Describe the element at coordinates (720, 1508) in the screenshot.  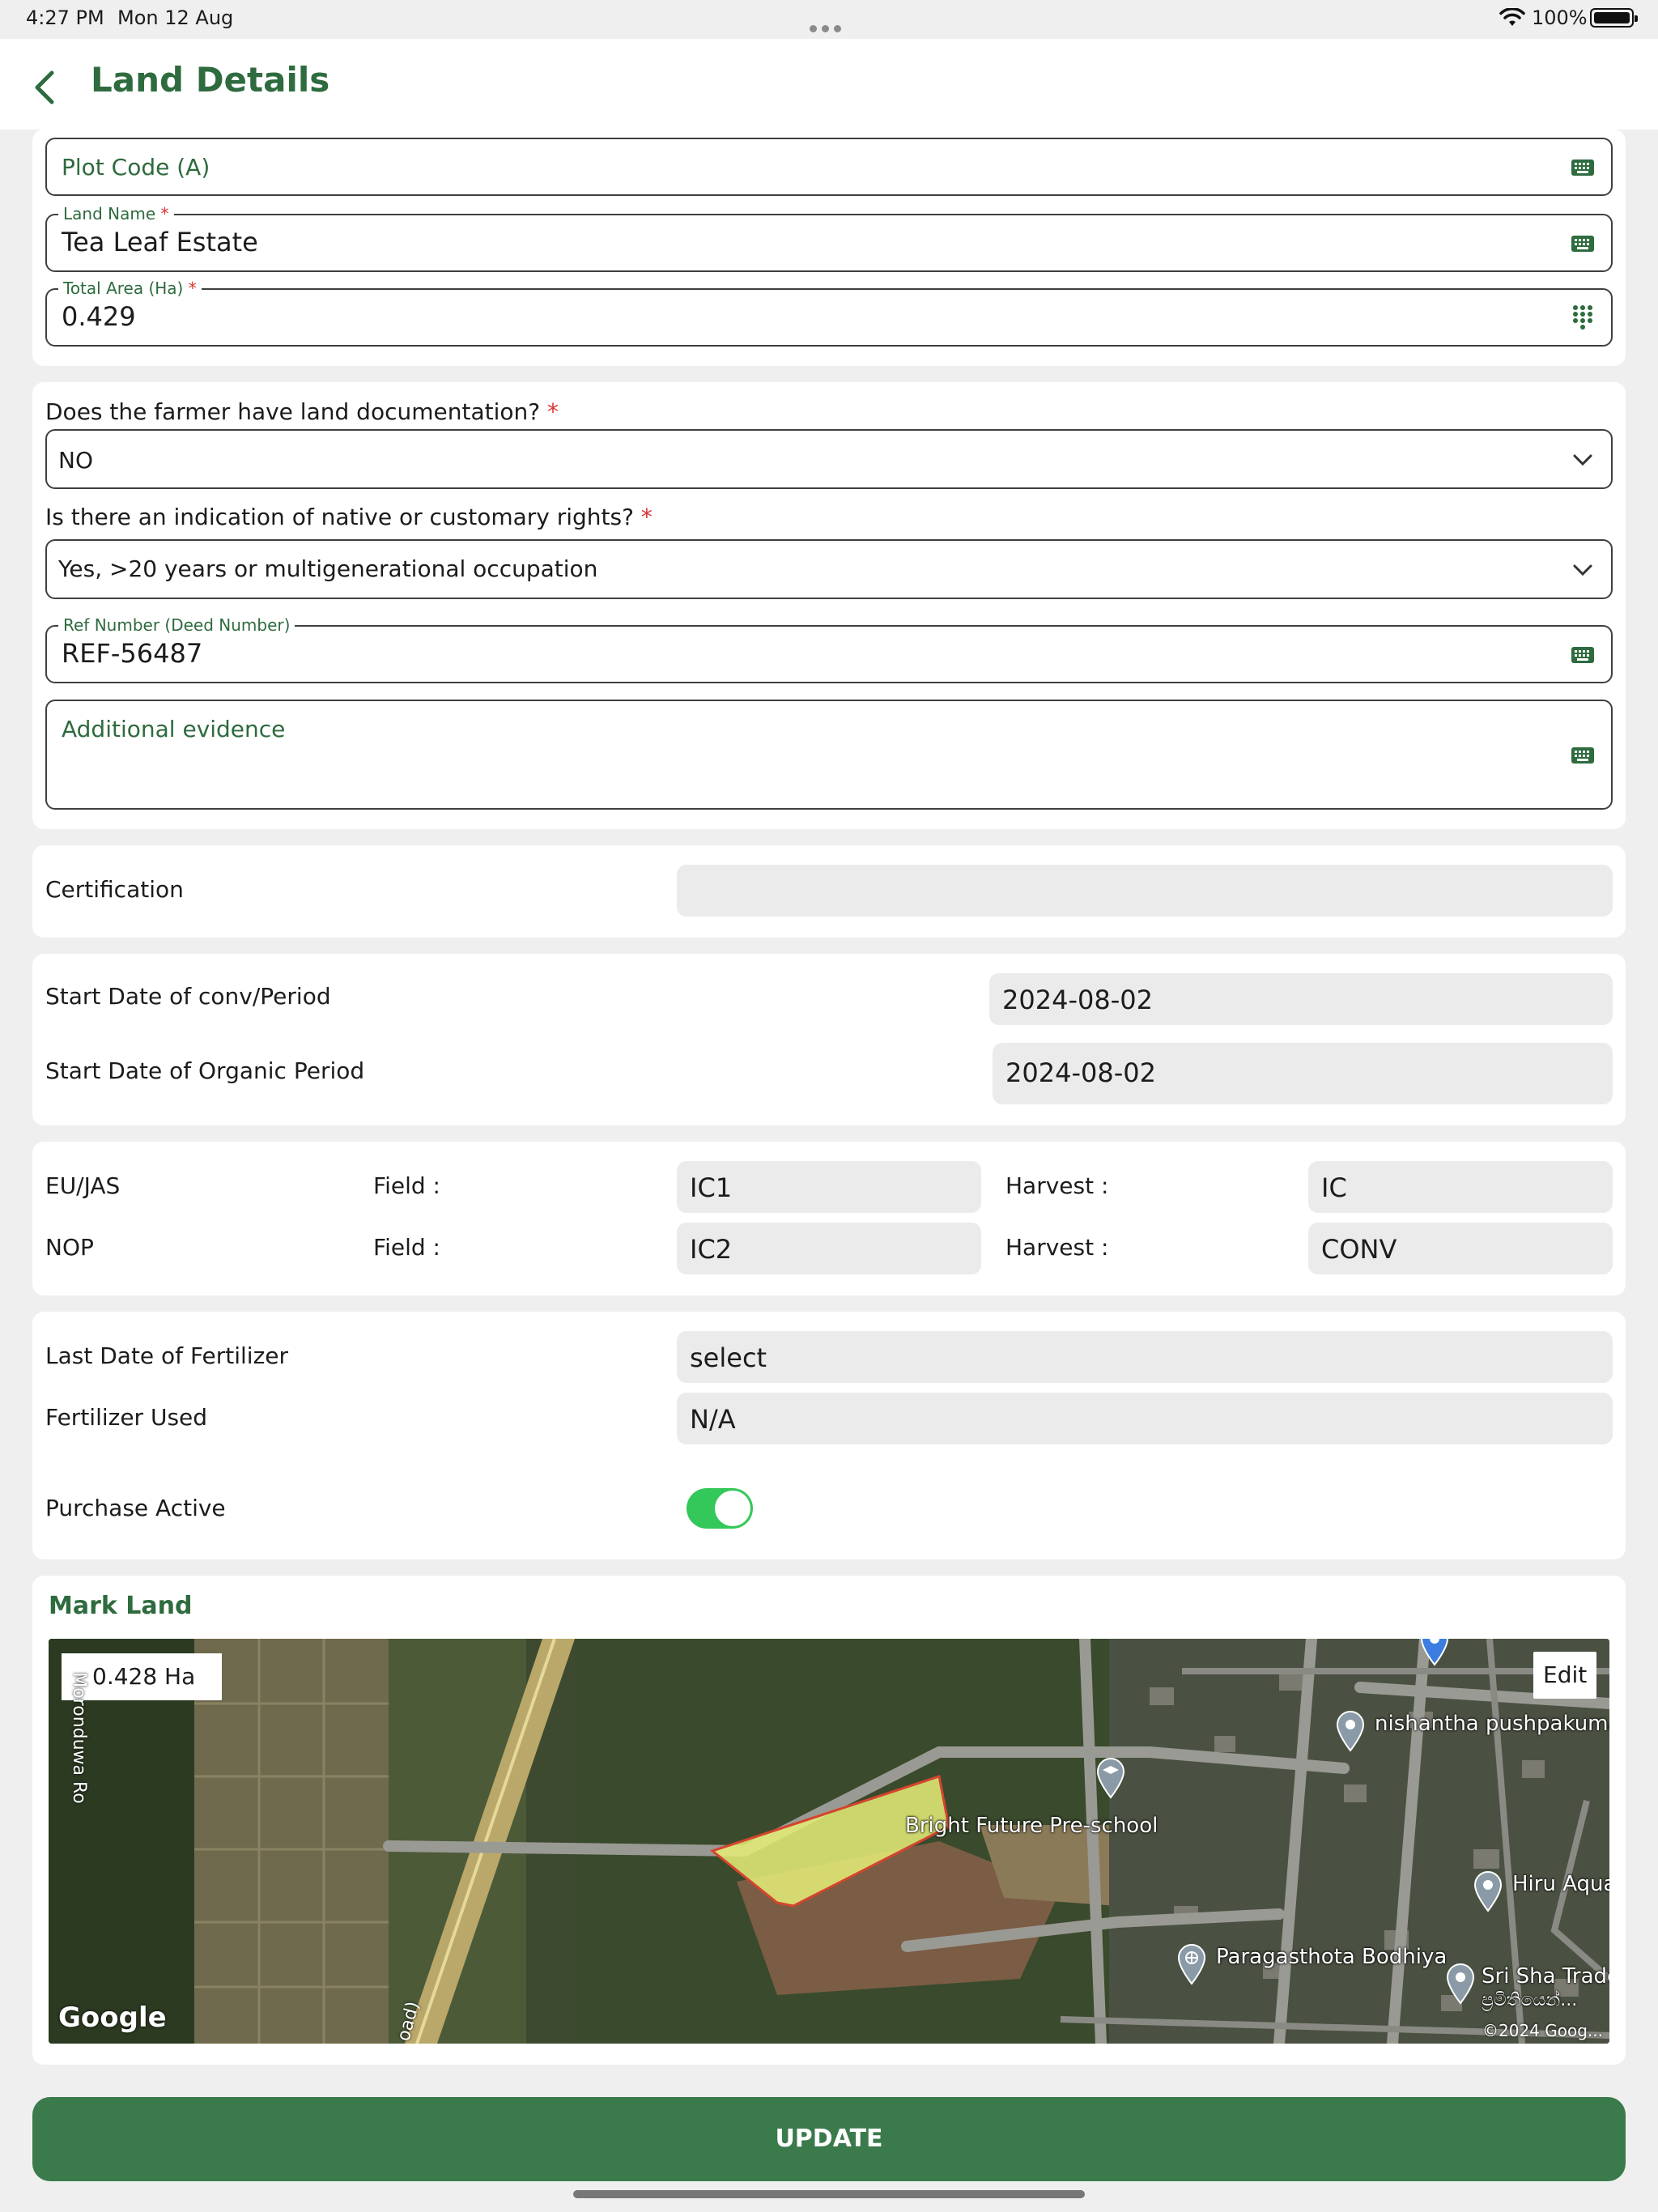
I see `purchase-active-toggle` at that location.